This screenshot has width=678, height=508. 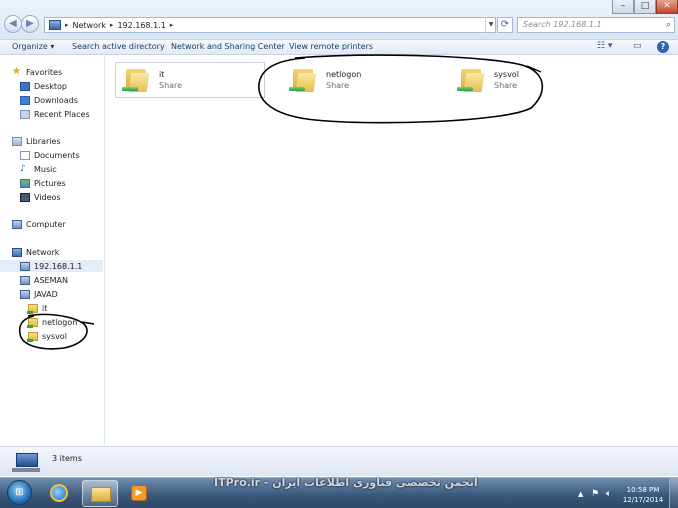 I want to click on documents-icon, so click(x=25, y=155).